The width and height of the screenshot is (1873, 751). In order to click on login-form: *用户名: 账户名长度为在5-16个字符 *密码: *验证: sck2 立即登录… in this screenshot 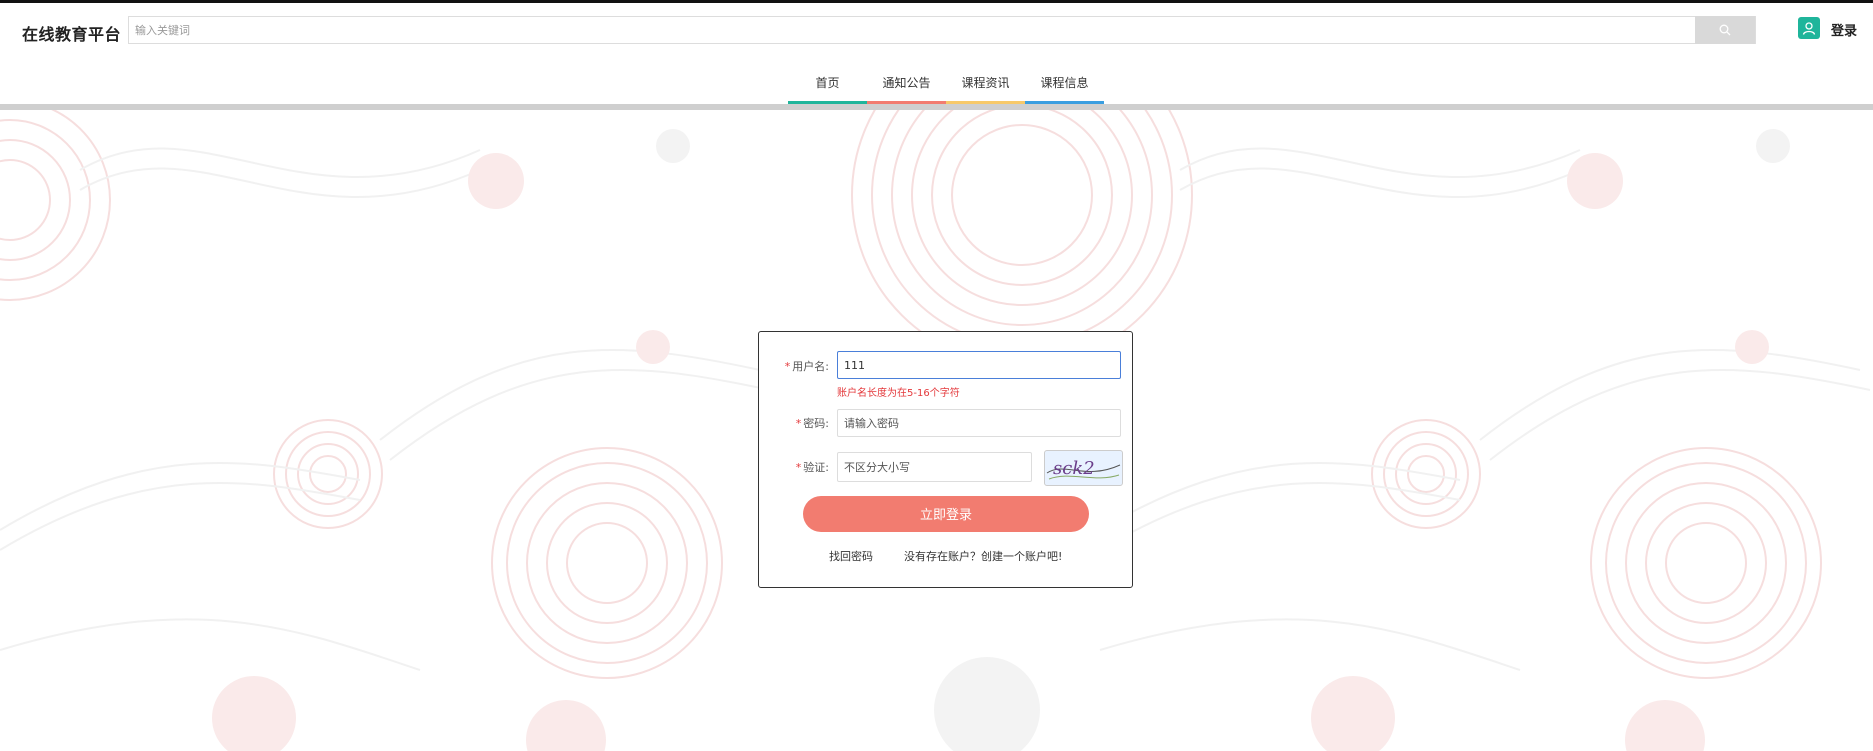, I will do `click(945, 459)`.